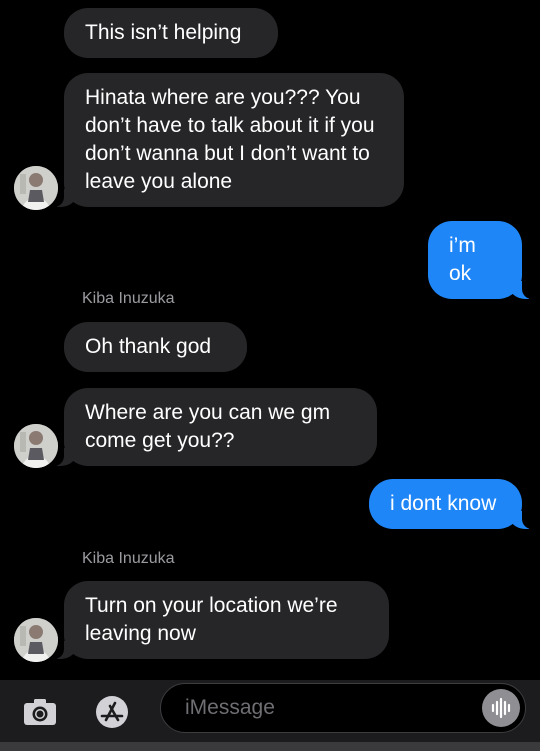 This screenshot has width=540, height=751. I want to click on message-bubble-incoming: Oh thank god, so click(155, 347).